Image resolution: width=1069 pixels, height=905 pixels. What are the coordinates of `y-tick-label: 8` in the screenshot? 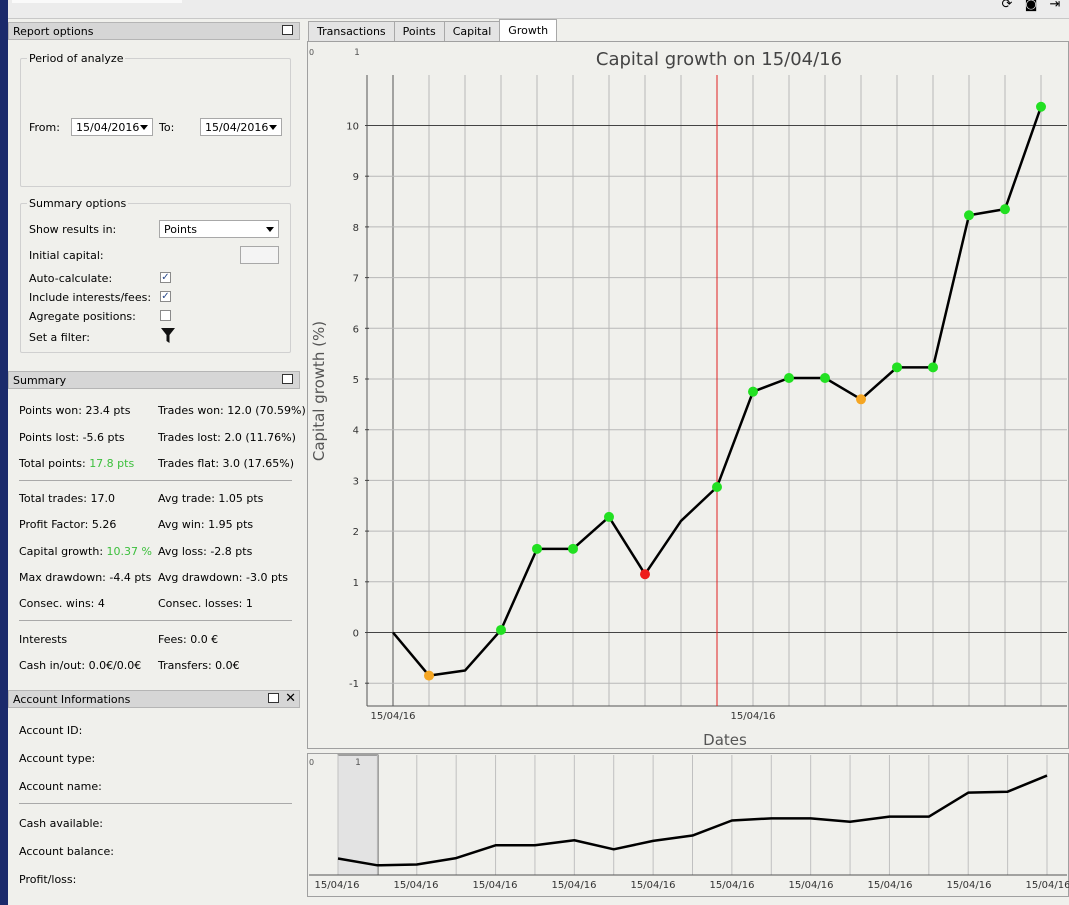 It's located at (356, 228).